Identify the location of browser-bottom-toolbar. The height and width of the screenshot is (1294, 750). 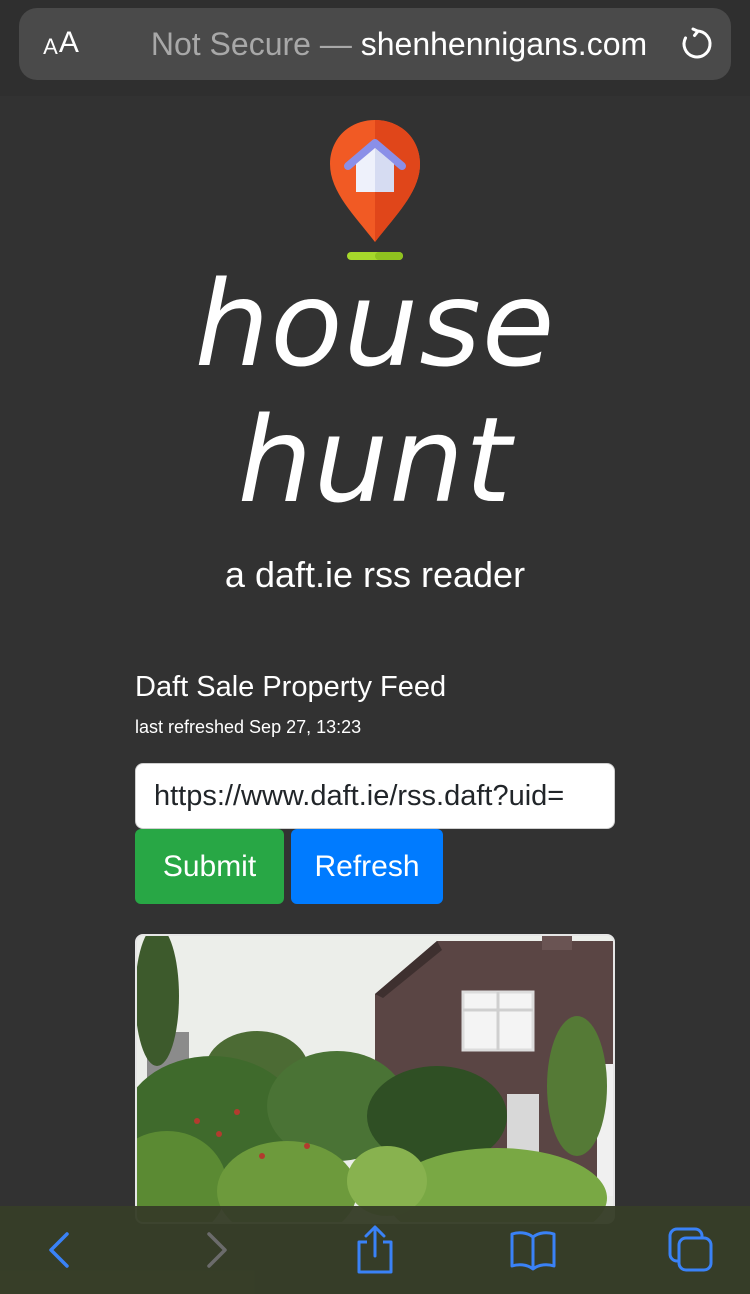
(375, 1250).